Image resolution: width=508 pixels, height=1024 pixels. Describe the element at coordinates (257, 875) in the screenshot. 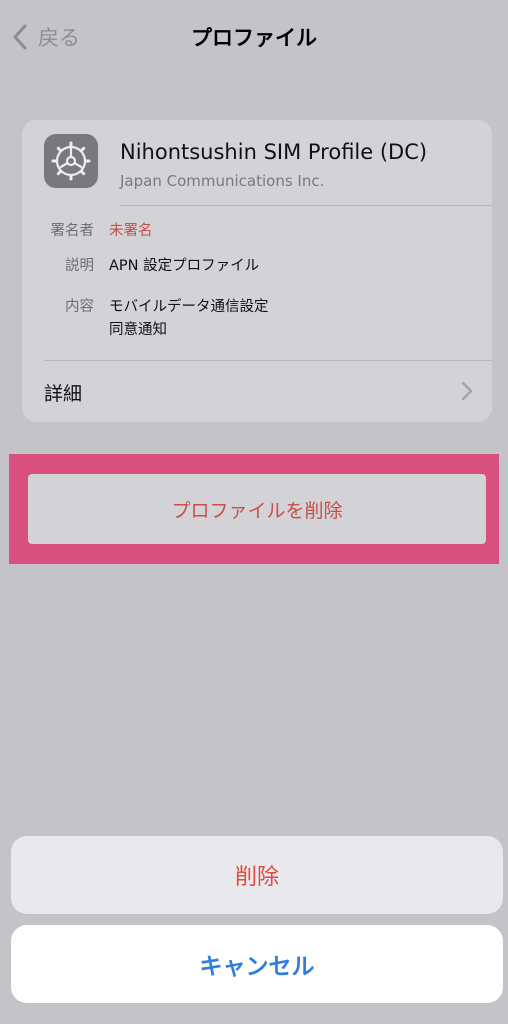

I see `confirm-delete-button: 削除` at that location.